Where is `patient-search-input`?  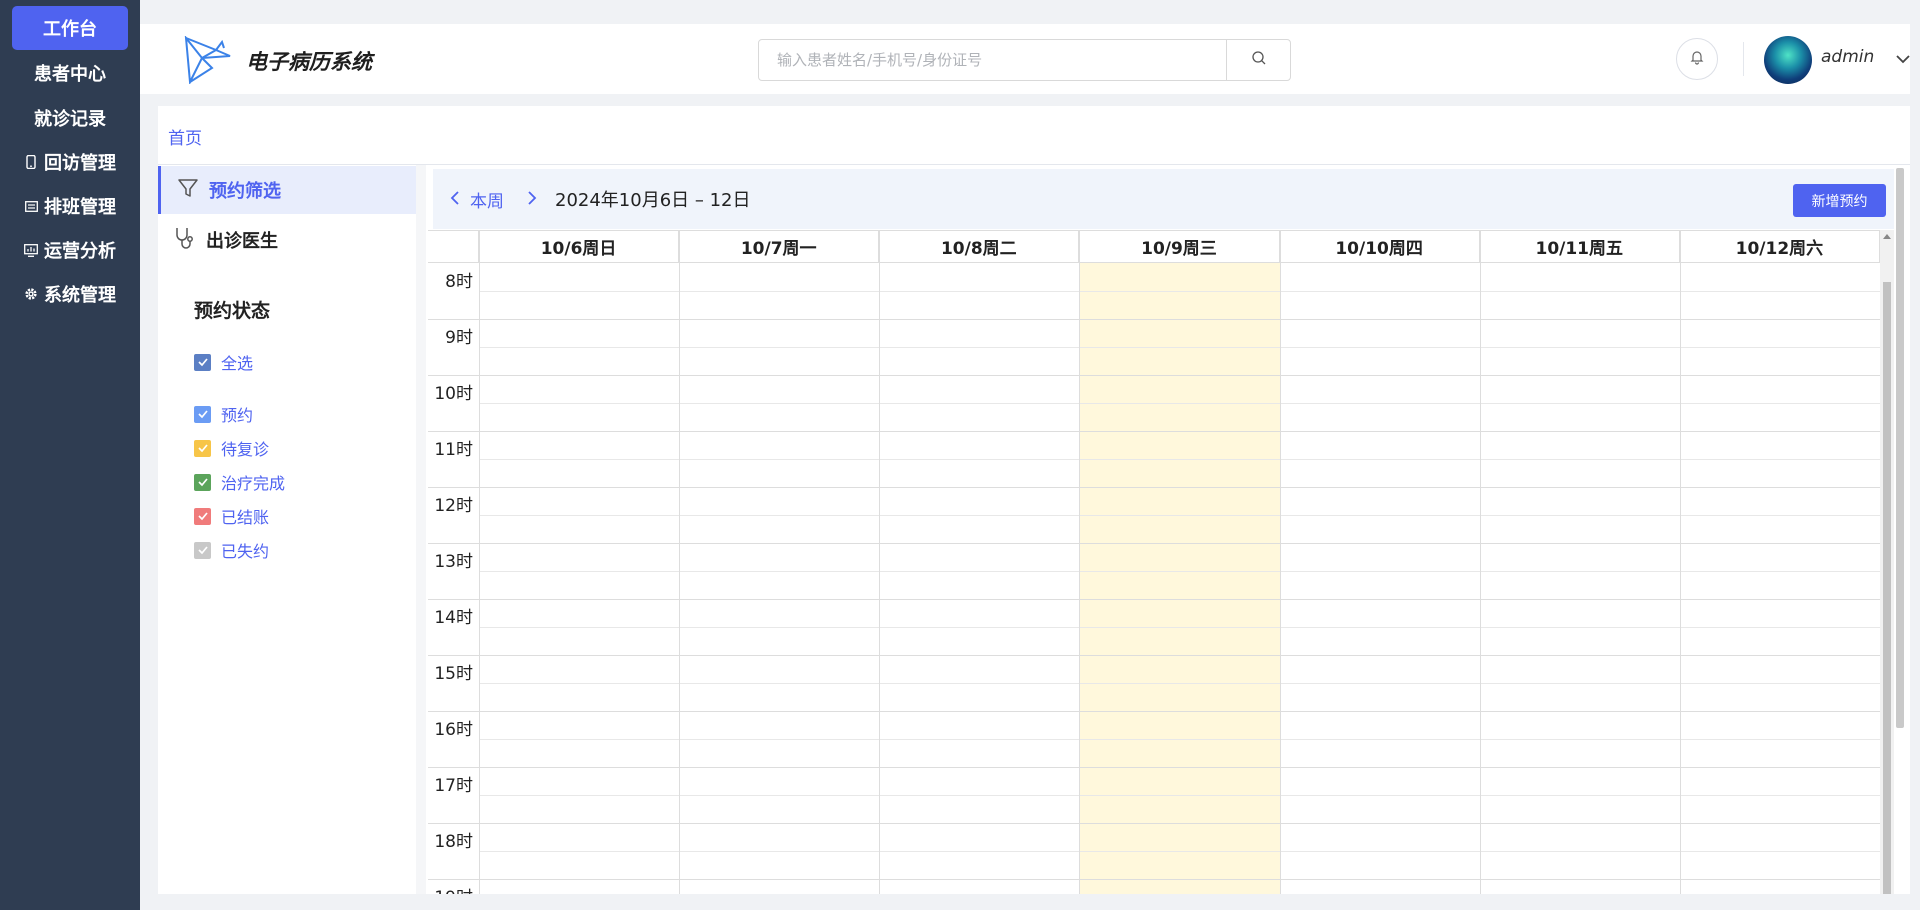 patient-search-input is located at coordinates (992, 60).